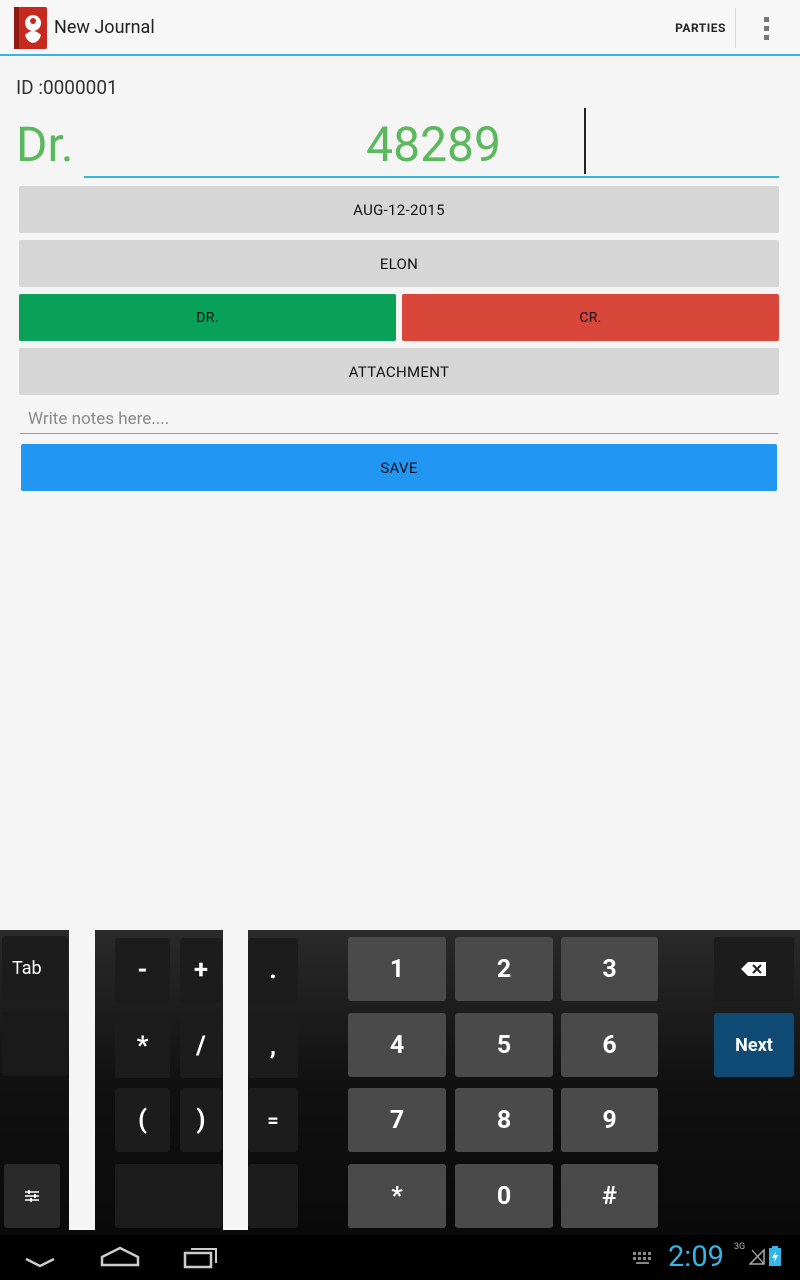 This screenshot has height=1280, width=800. Describe the element at coordinates (273, 1046) in the screenshot. I see `comma-key: ,` at that location.